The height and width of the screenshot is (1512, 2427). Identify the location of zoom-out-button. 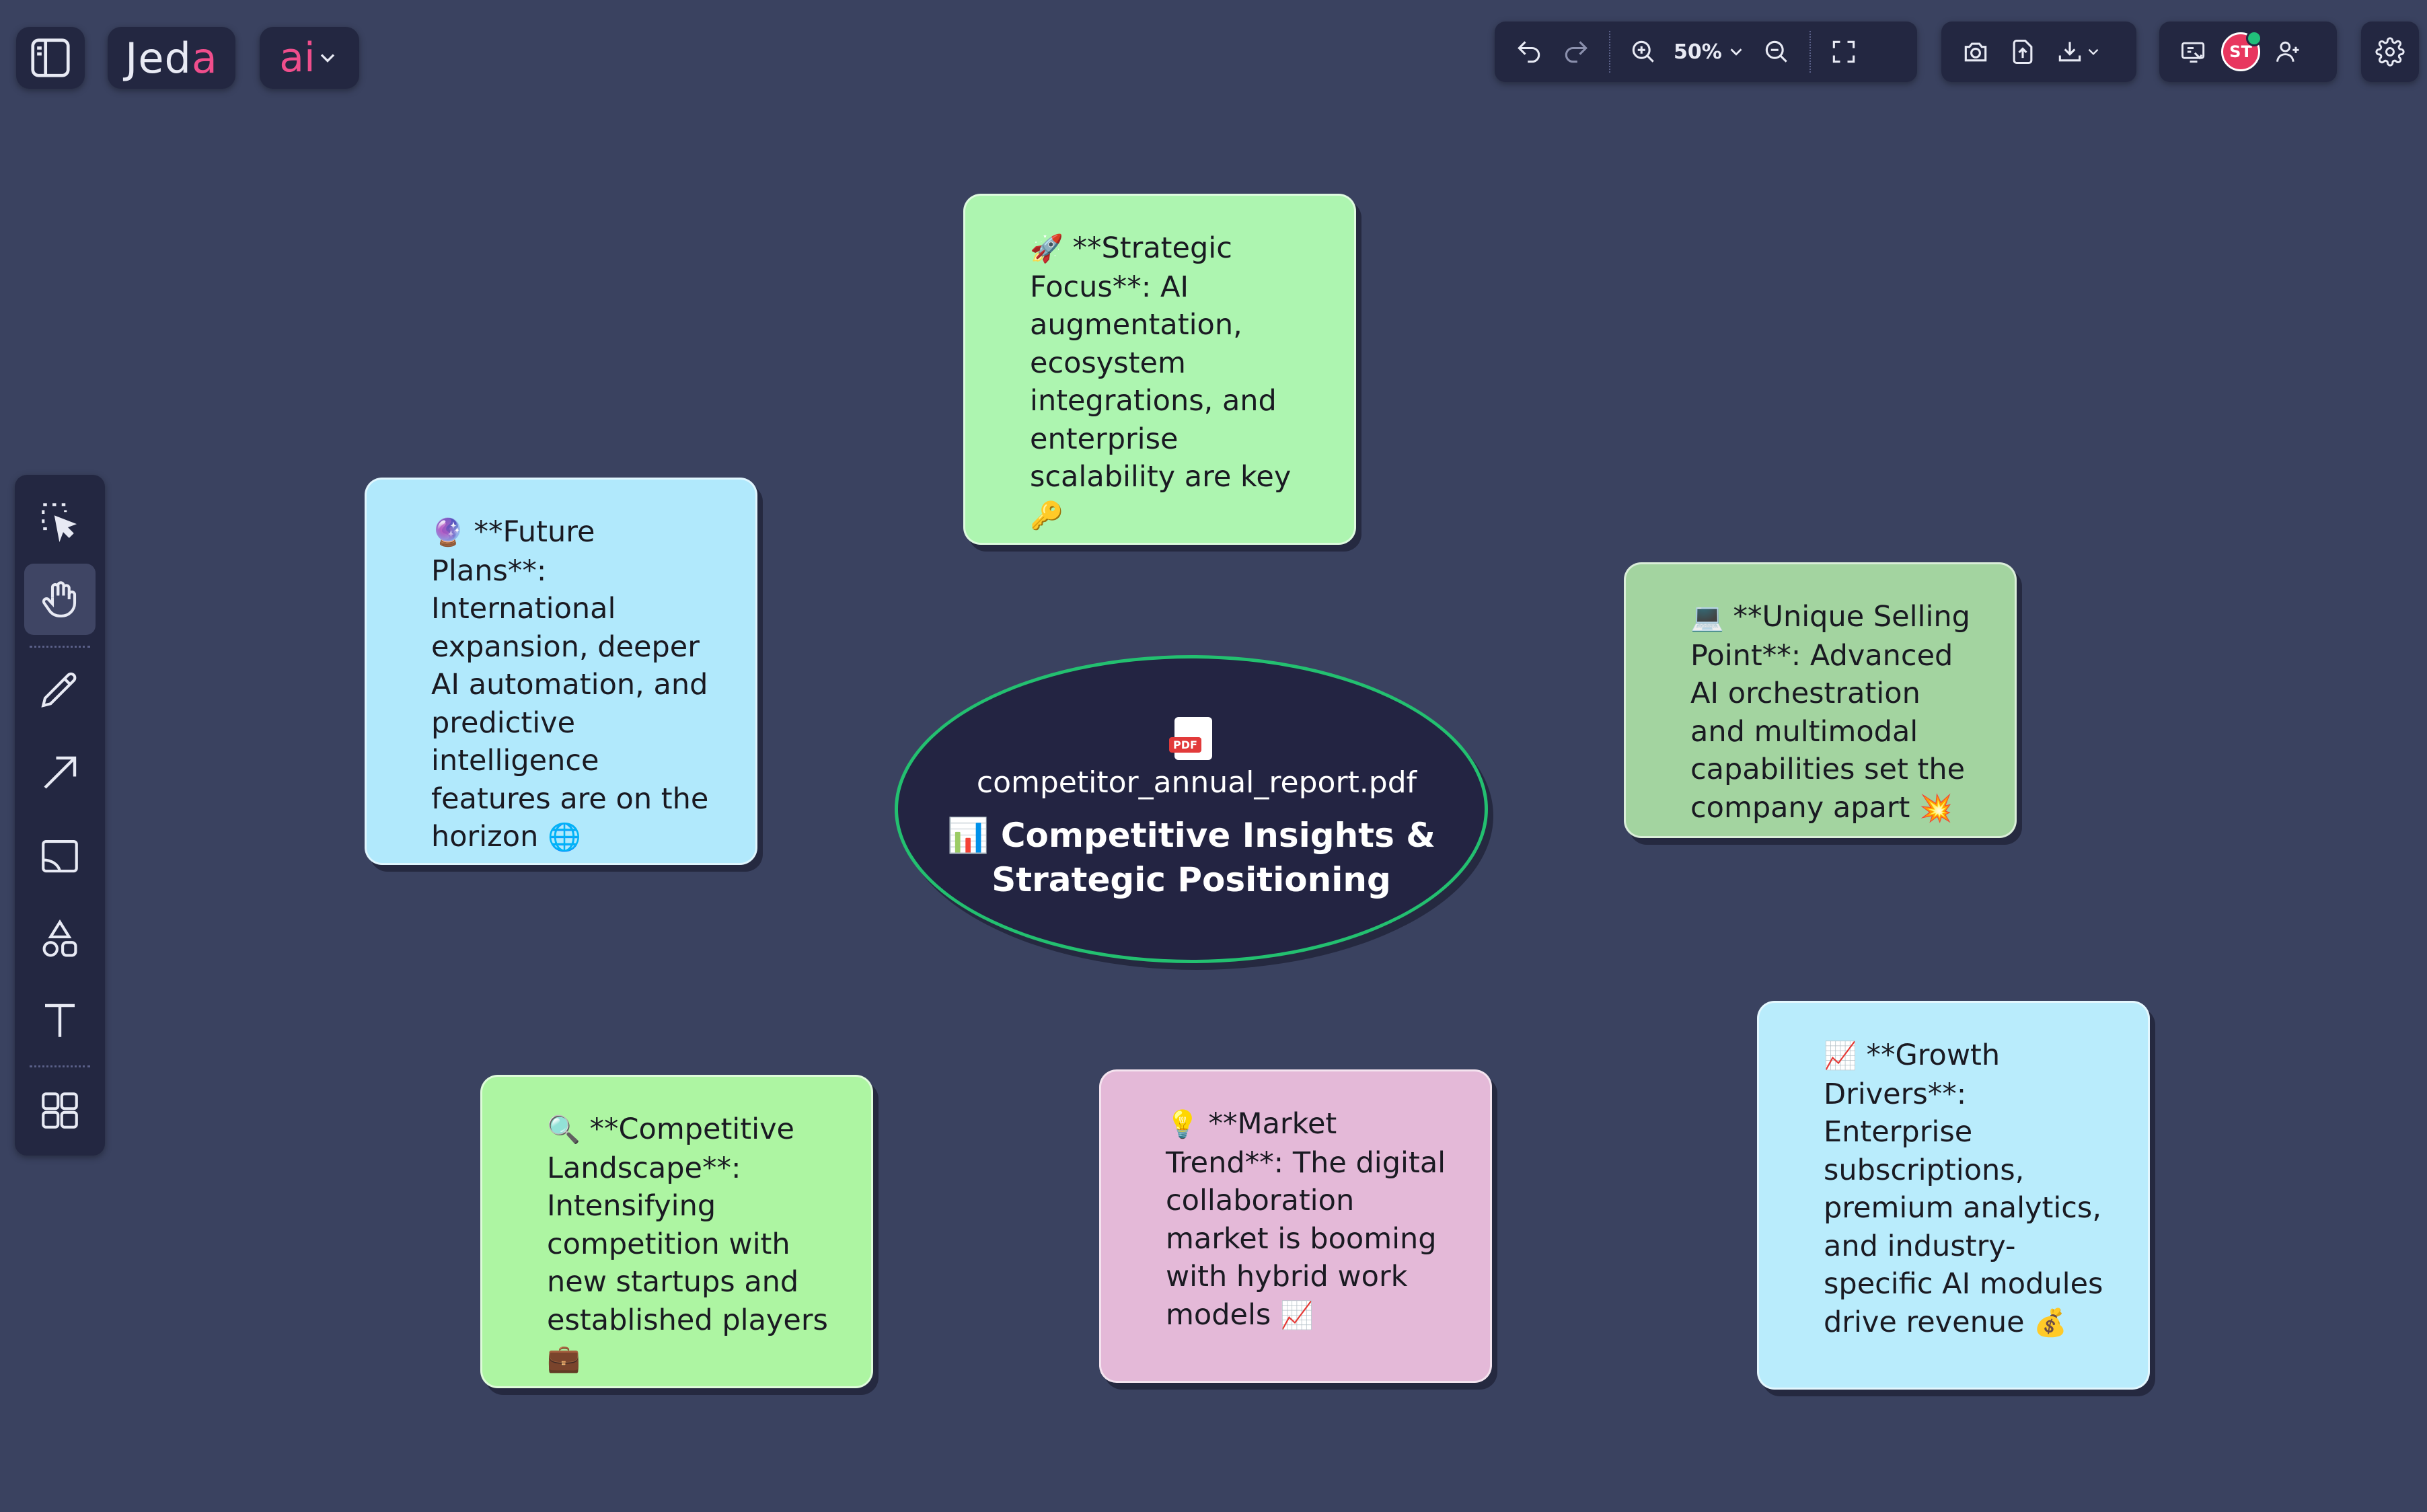
(1777, 51).